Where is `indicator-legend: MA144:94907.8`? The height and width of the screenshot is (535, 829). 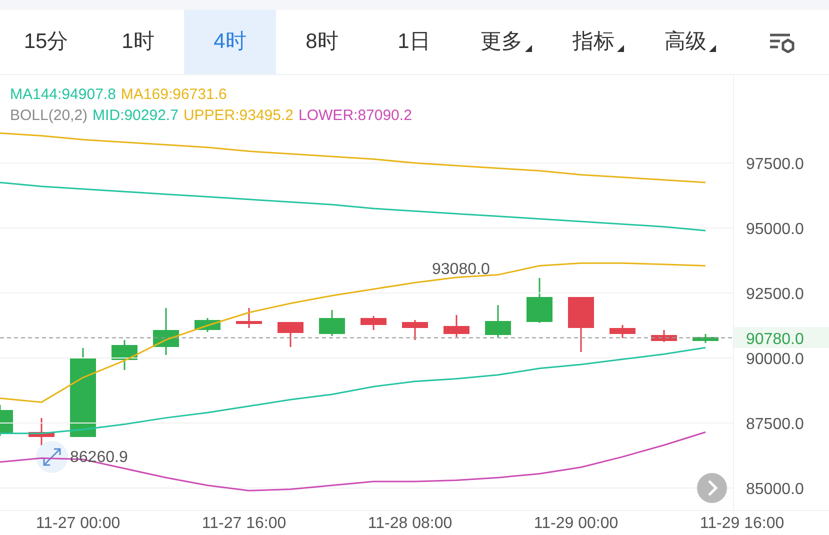
indicator-legend: MA144:94907.8 is located at coordinates (63, 95).